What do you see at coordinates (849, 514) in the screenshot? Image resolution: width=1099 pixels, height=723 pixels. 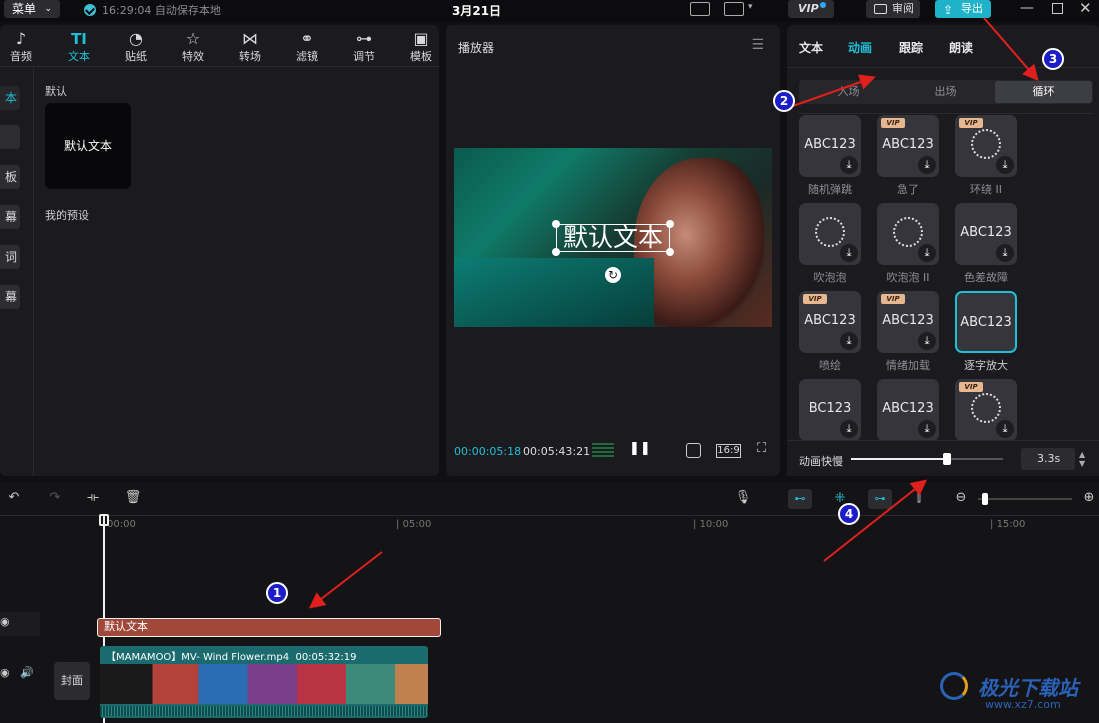 I see `annotation-badge: 4` at bounding box center [849, 514].